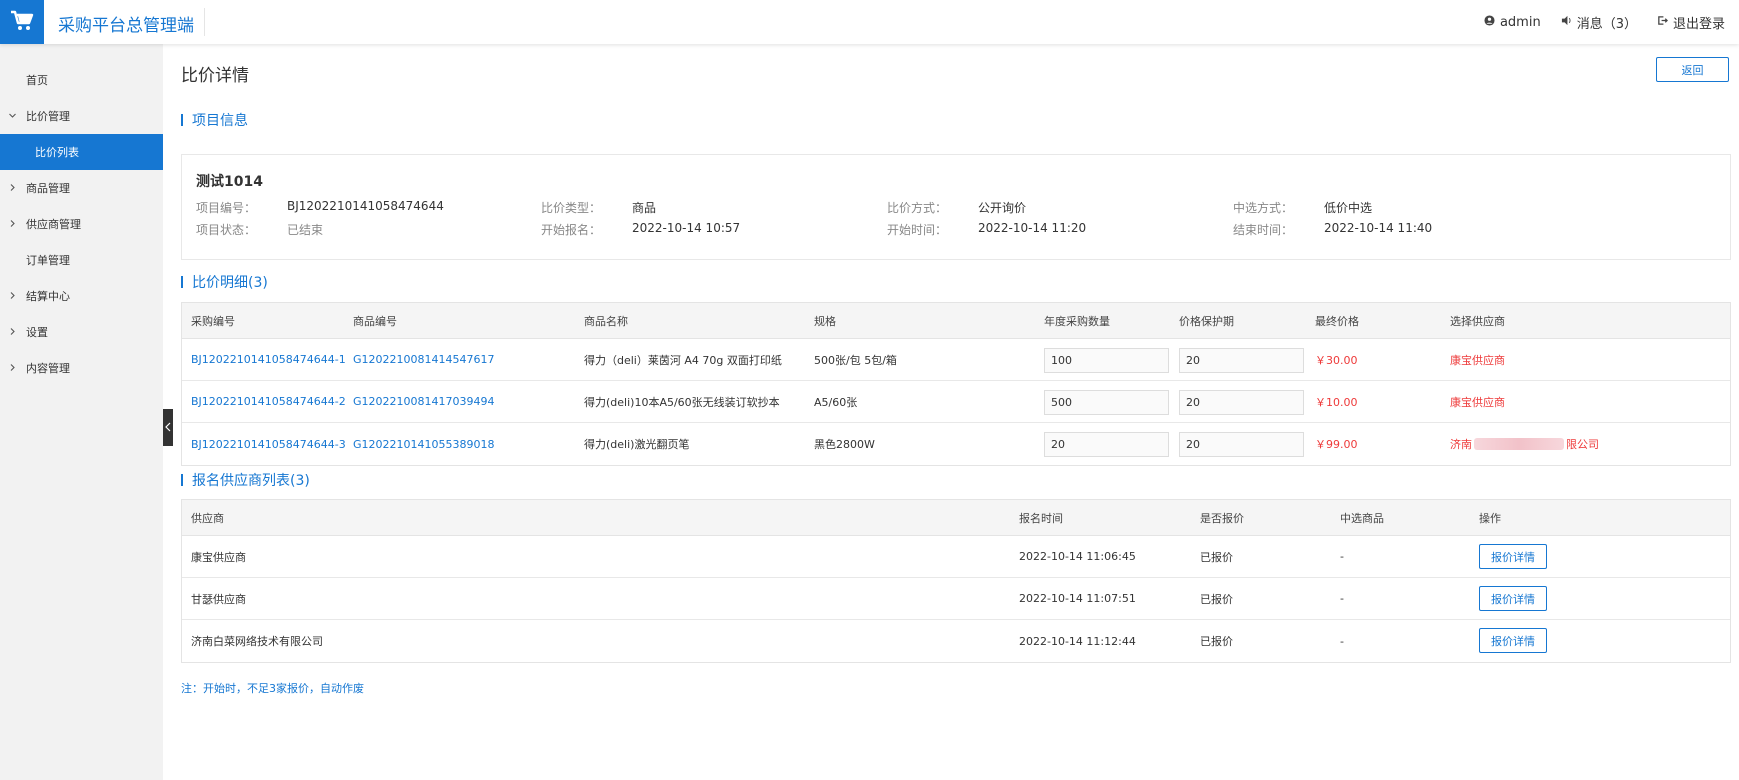  What do you see at coordinates (1662, 22) in the screenshot?
I see `logout-icon` at bounding box center [1662, 22].